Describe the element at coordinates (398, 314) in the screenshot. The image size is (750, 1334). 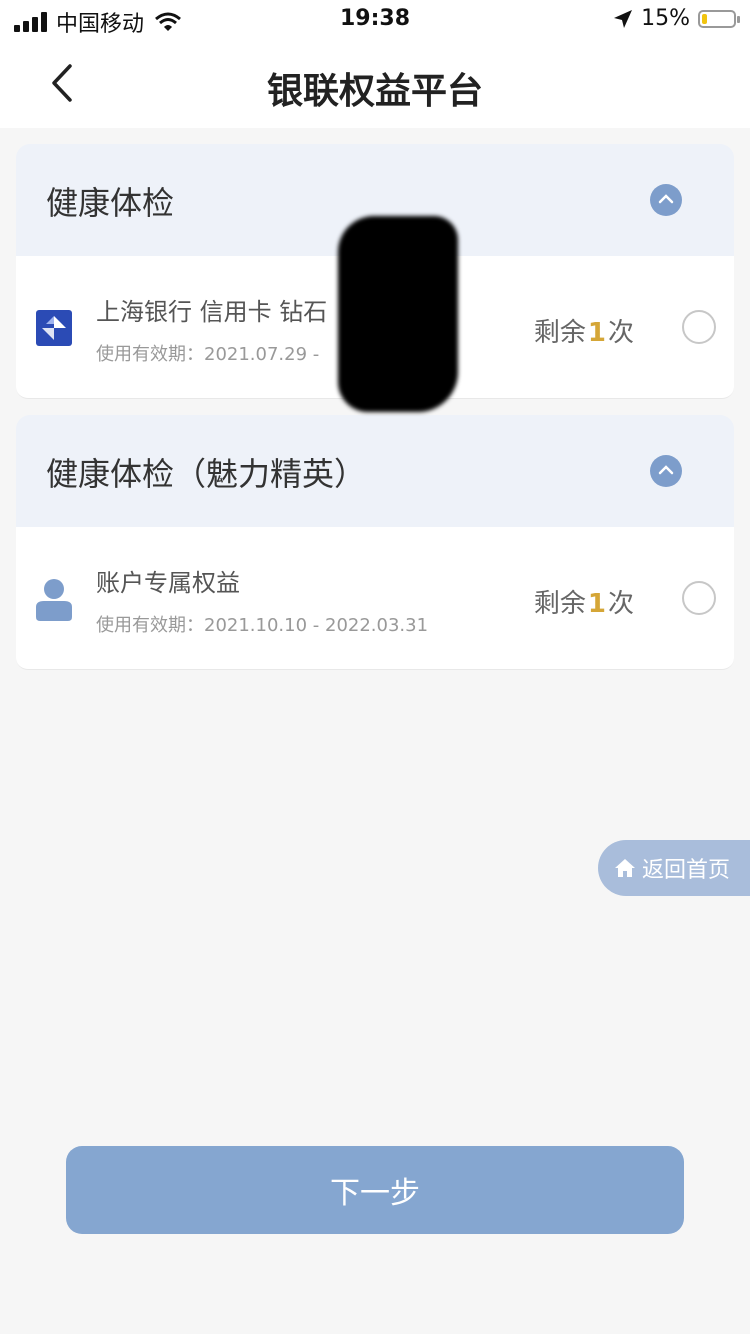
I see `redaction-mark` at that location.